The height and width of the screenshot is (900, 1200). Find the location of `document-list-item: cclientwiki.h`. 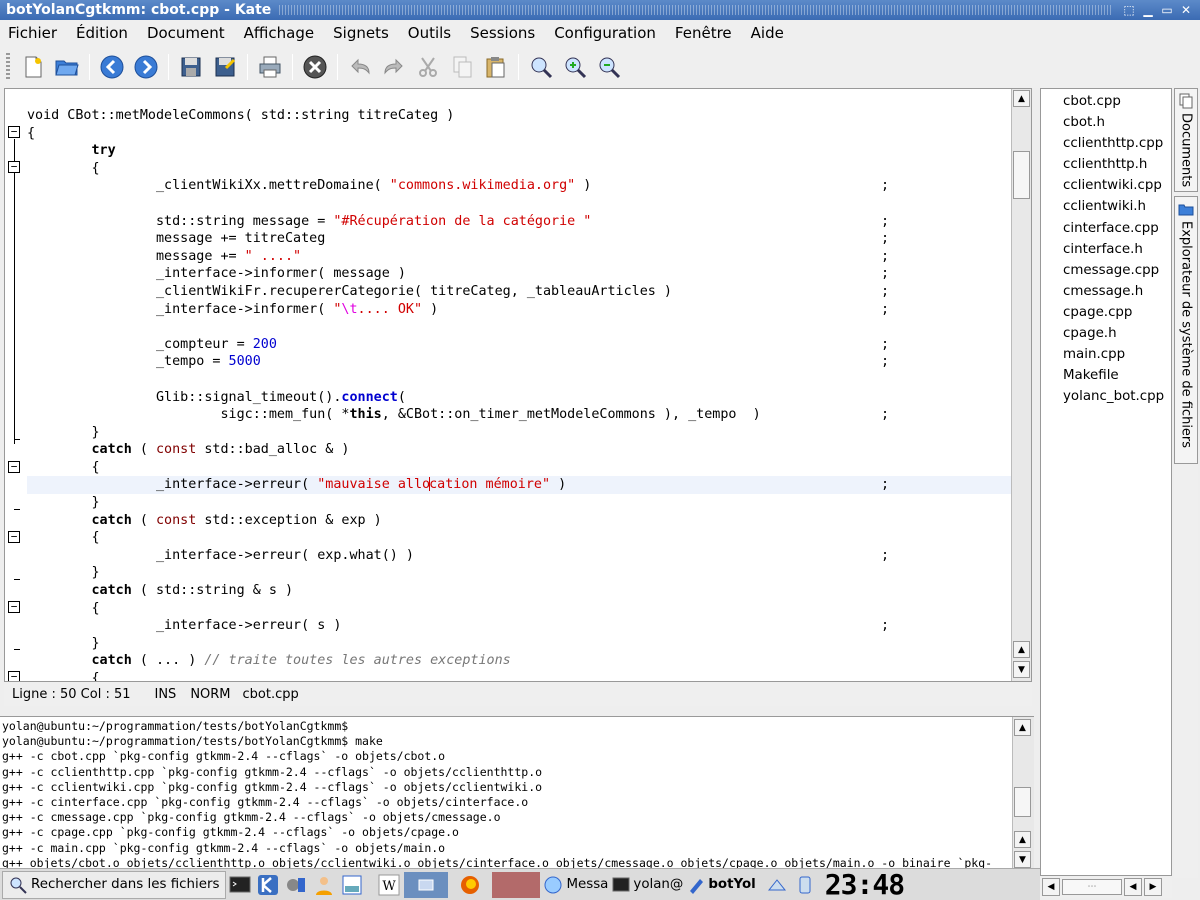

document-list-item: cclientwiki.h is located at coordinates (1113, 206).